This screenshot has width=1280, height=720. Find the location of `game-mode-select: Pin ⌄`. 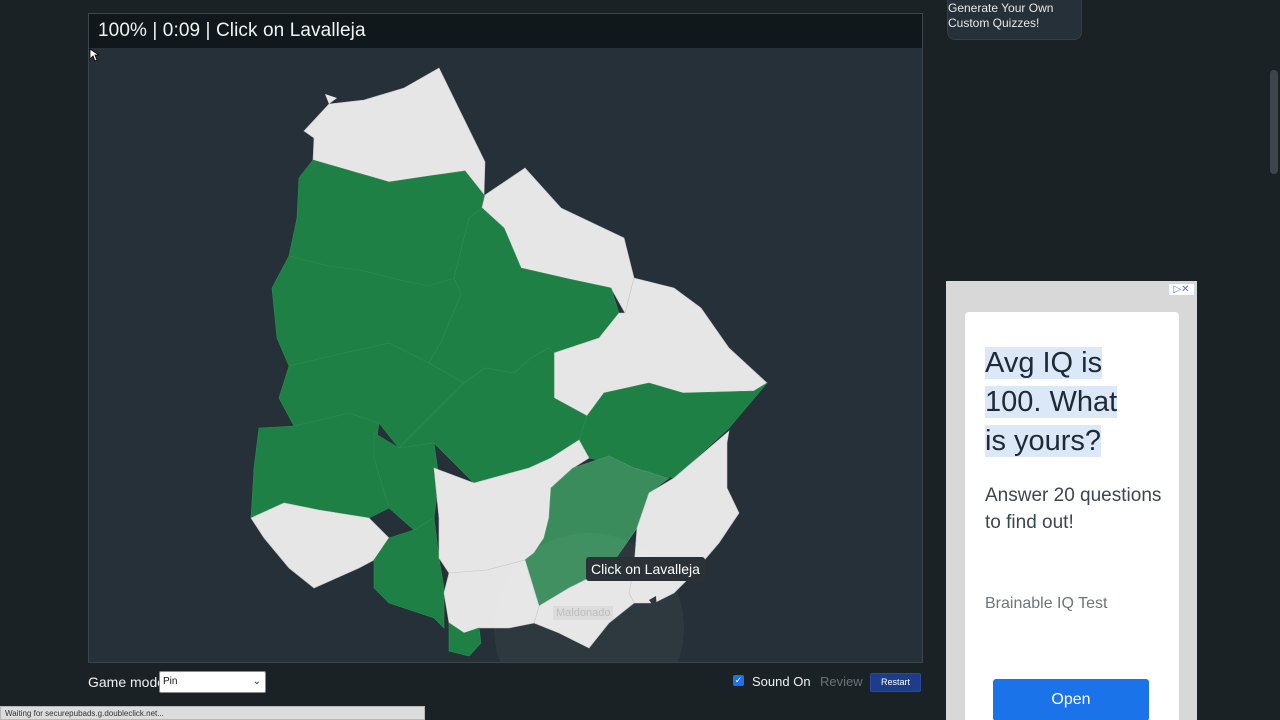

game-mode-select: Pin ⌄ is located at coordinates (212, 682).